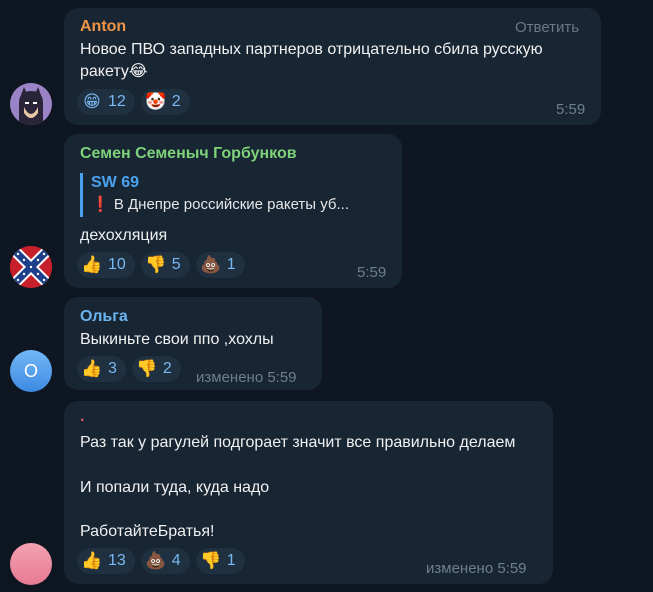 This screenshot has width=653, height=592. What do you see at coordinates (114, 71) in the screenshot?
I see `message-text-line-2: ракету😂` at bounding box center [114, 71].